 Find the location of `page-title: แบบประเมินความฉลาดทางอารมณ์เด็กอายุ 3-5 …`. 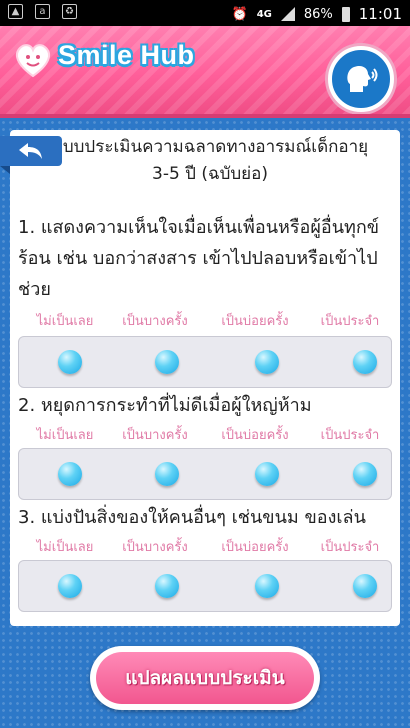

page-title: แบบประเมินความฉลาดทางอารมณ์เด็กอายุ 3-5 … is located at coordinates (210, 161).